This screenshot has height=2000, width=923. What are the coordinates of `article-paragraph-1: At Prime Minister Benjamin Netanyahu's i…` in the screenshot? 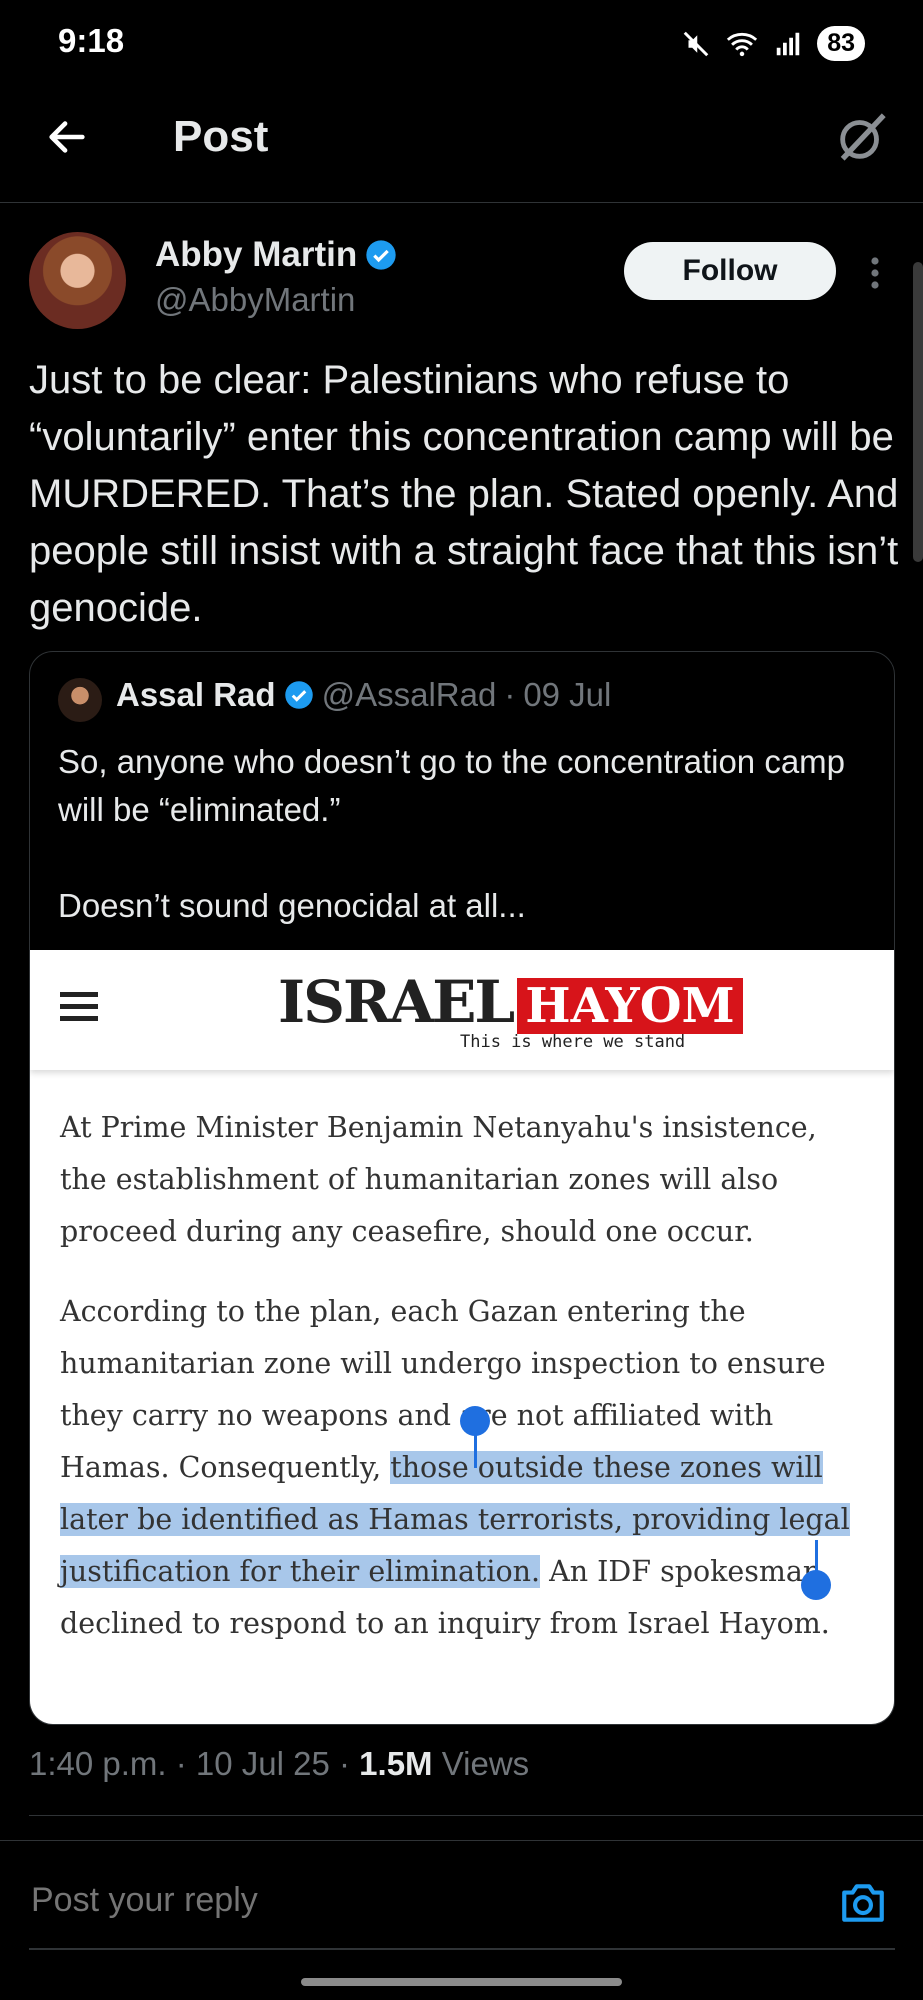 It's located at (438, 1179).